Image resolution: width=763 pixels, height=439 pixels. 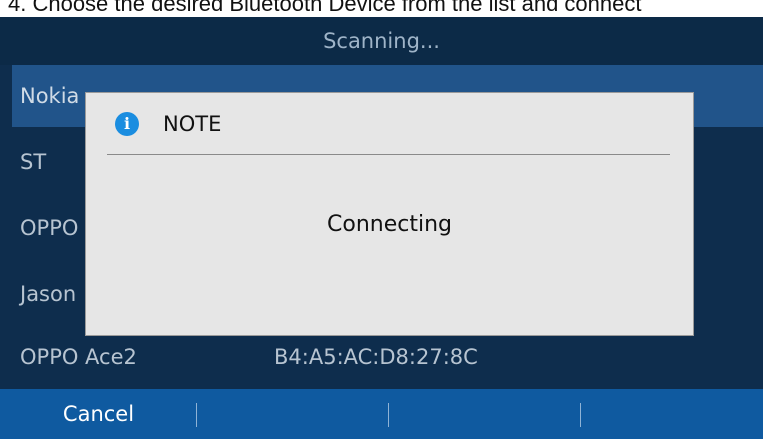 I want to click on device-name: OPPO, so click(x=49, y=228).